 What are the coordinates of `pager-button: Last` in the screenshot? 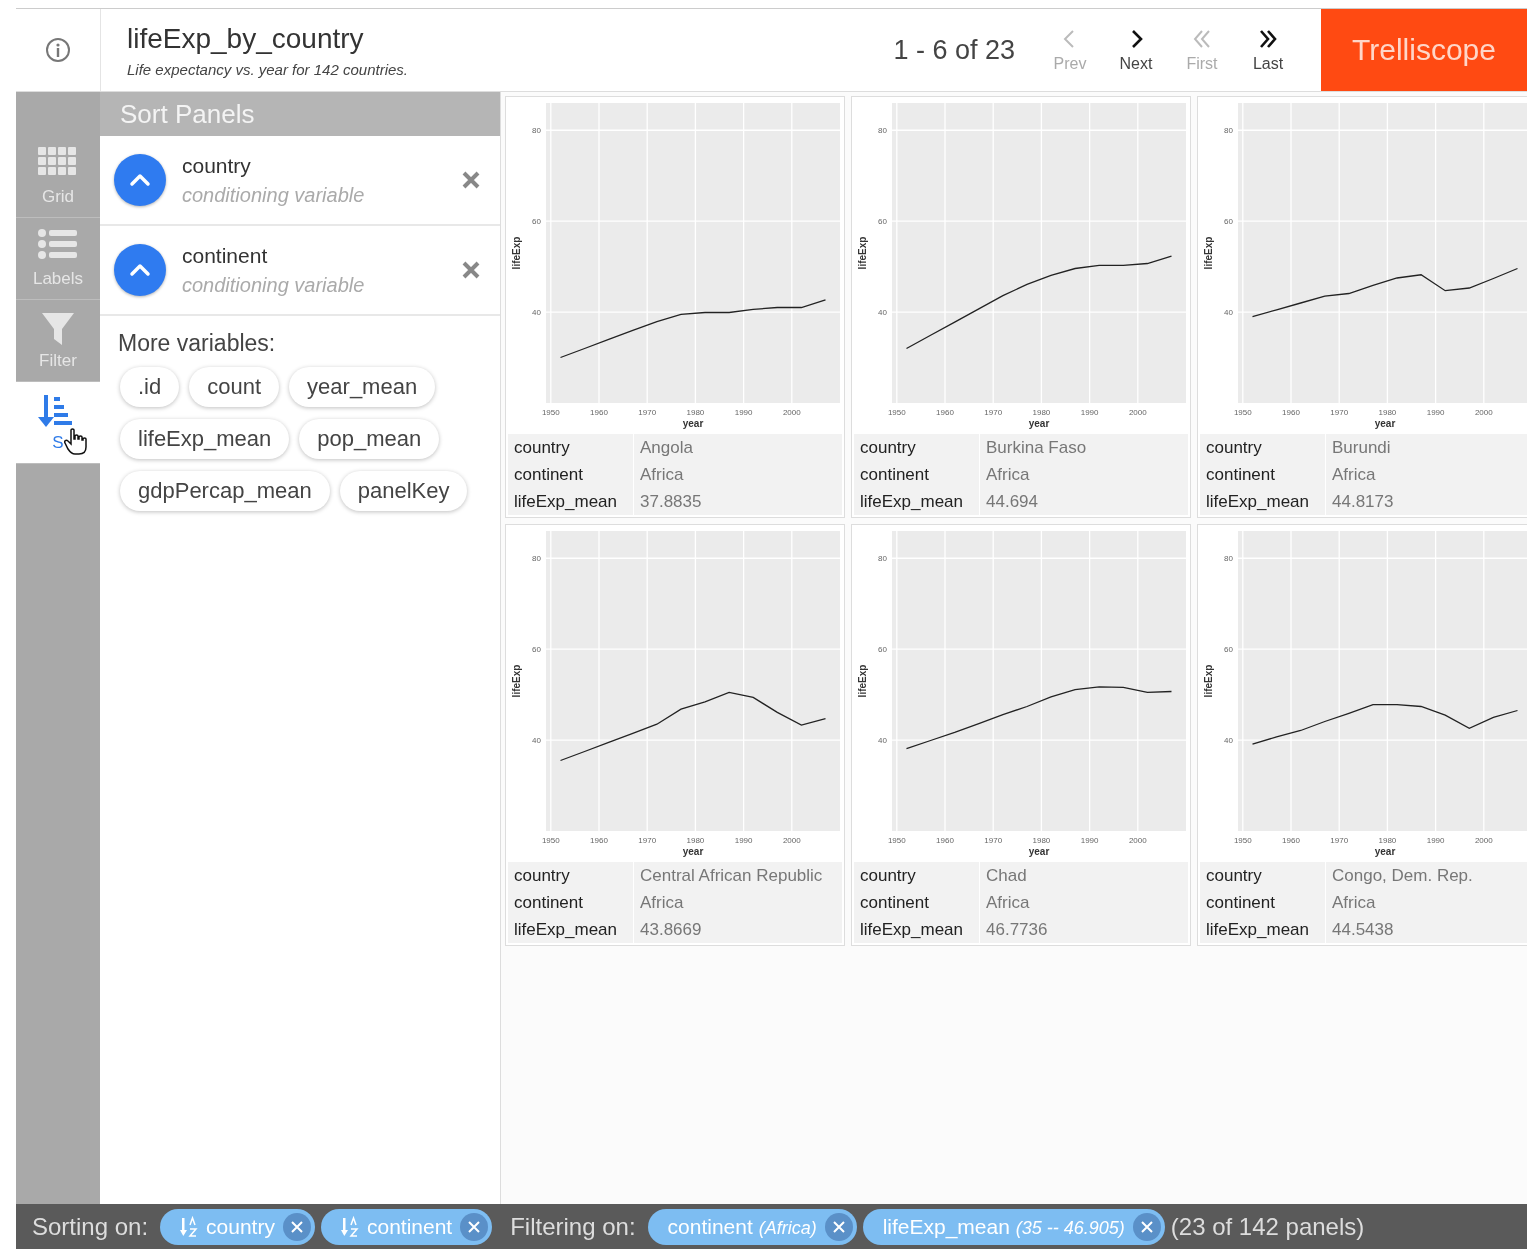 It's located at (1268, 50).